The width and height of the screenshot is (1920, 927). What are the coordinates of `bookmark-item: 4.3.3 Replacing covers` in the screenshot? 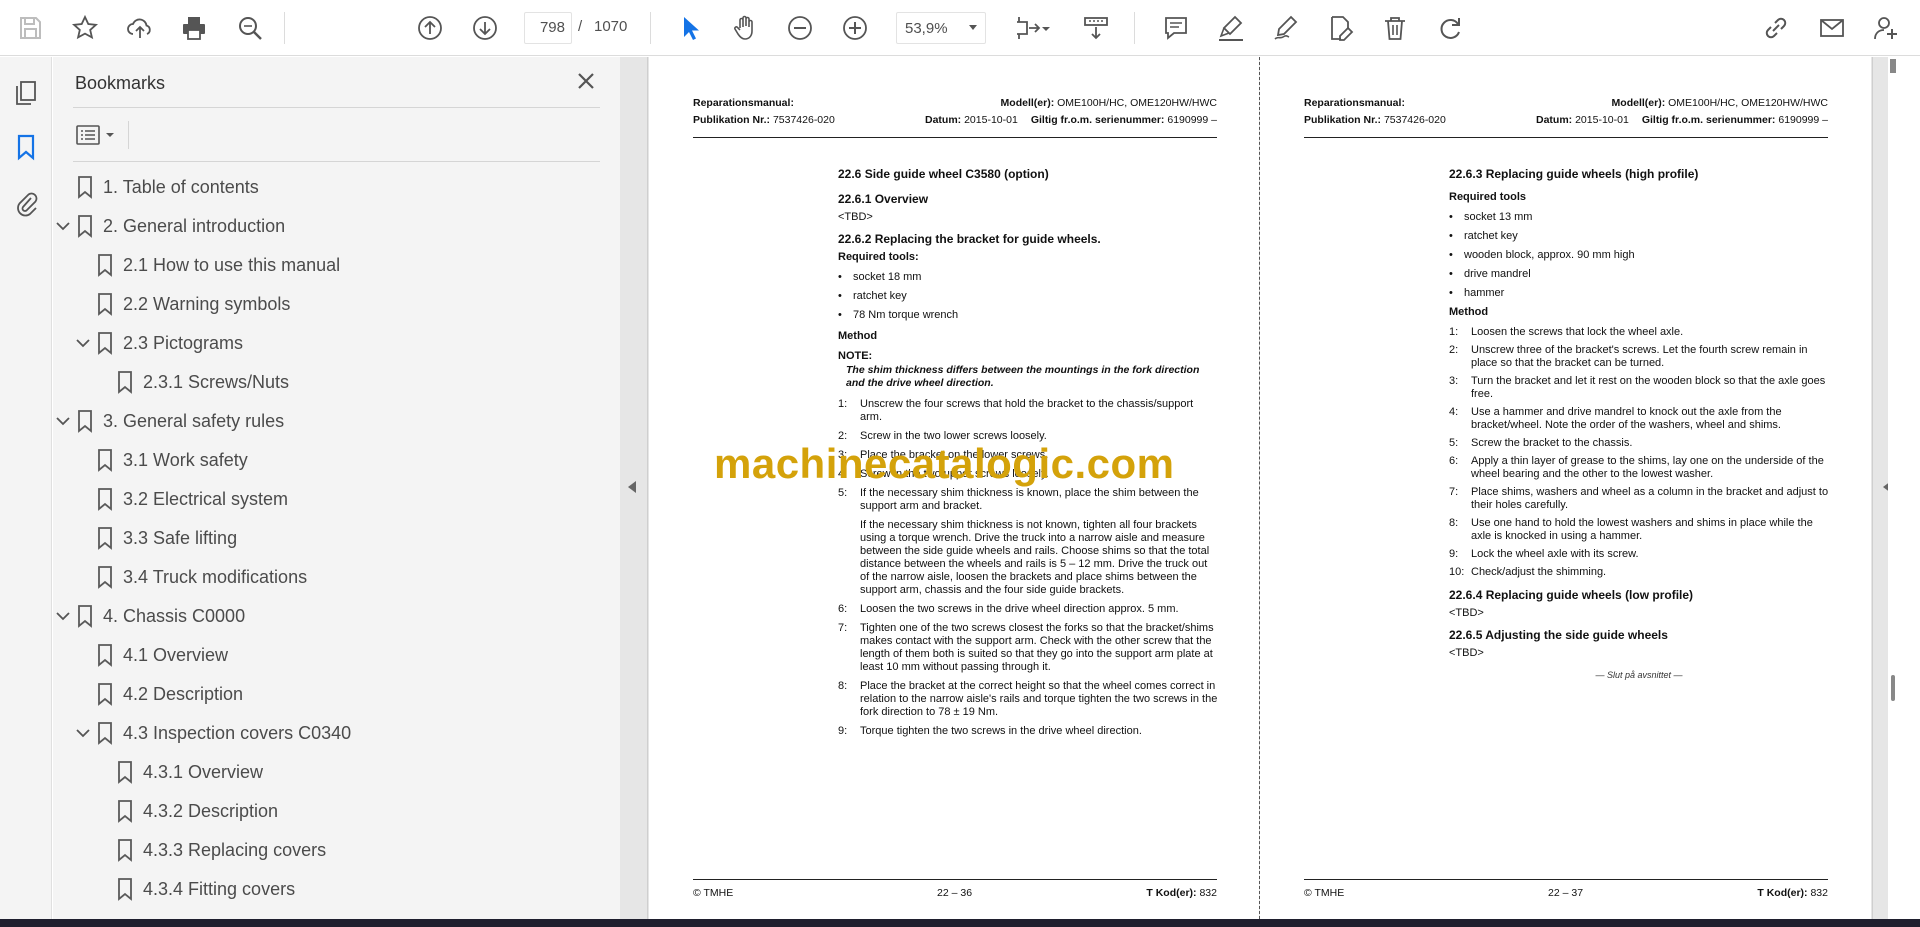 It's located at (323, 850).